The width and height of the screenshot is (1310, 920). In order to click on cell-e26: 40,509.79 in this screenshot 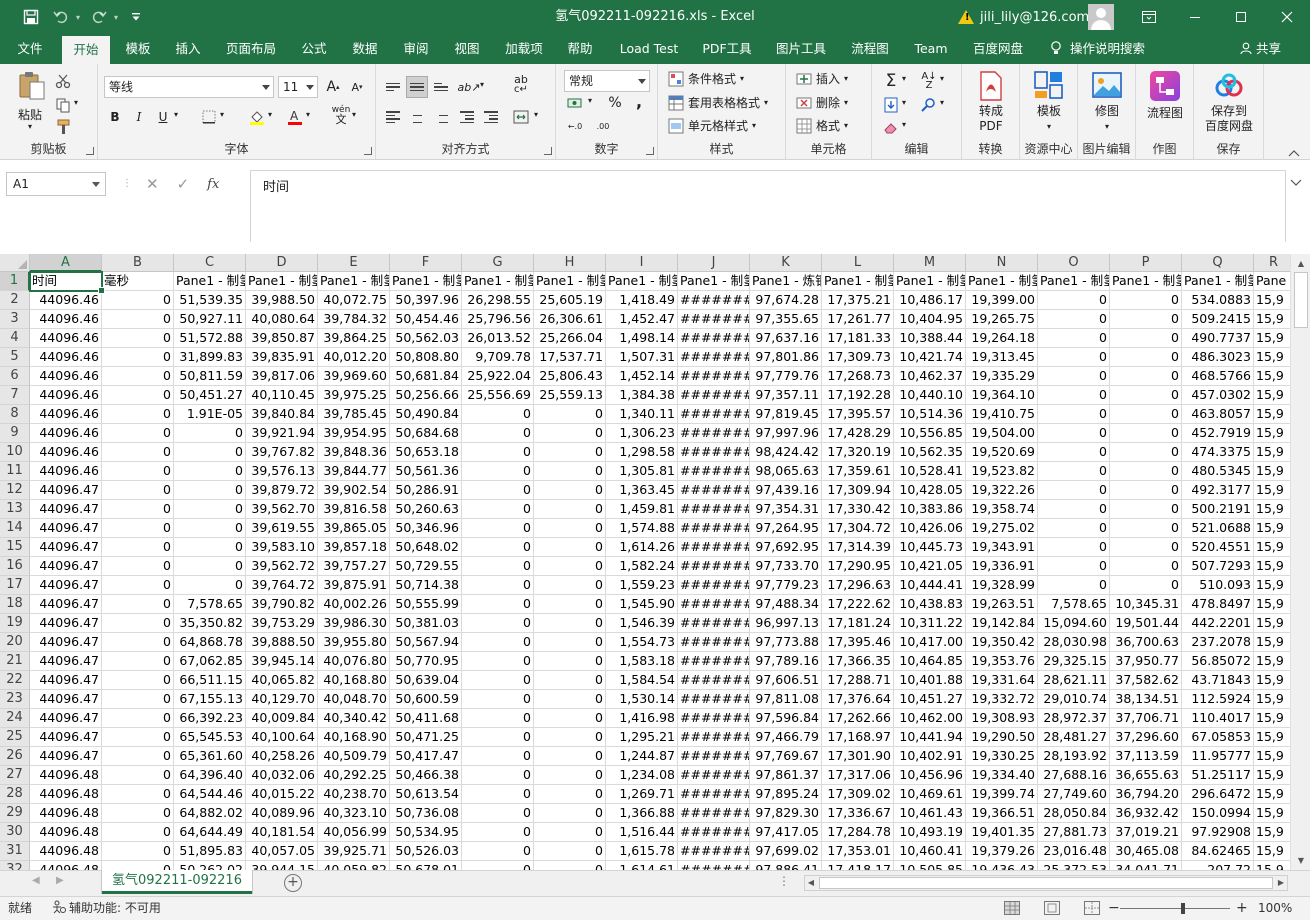, I will do `click(354, 756)`.